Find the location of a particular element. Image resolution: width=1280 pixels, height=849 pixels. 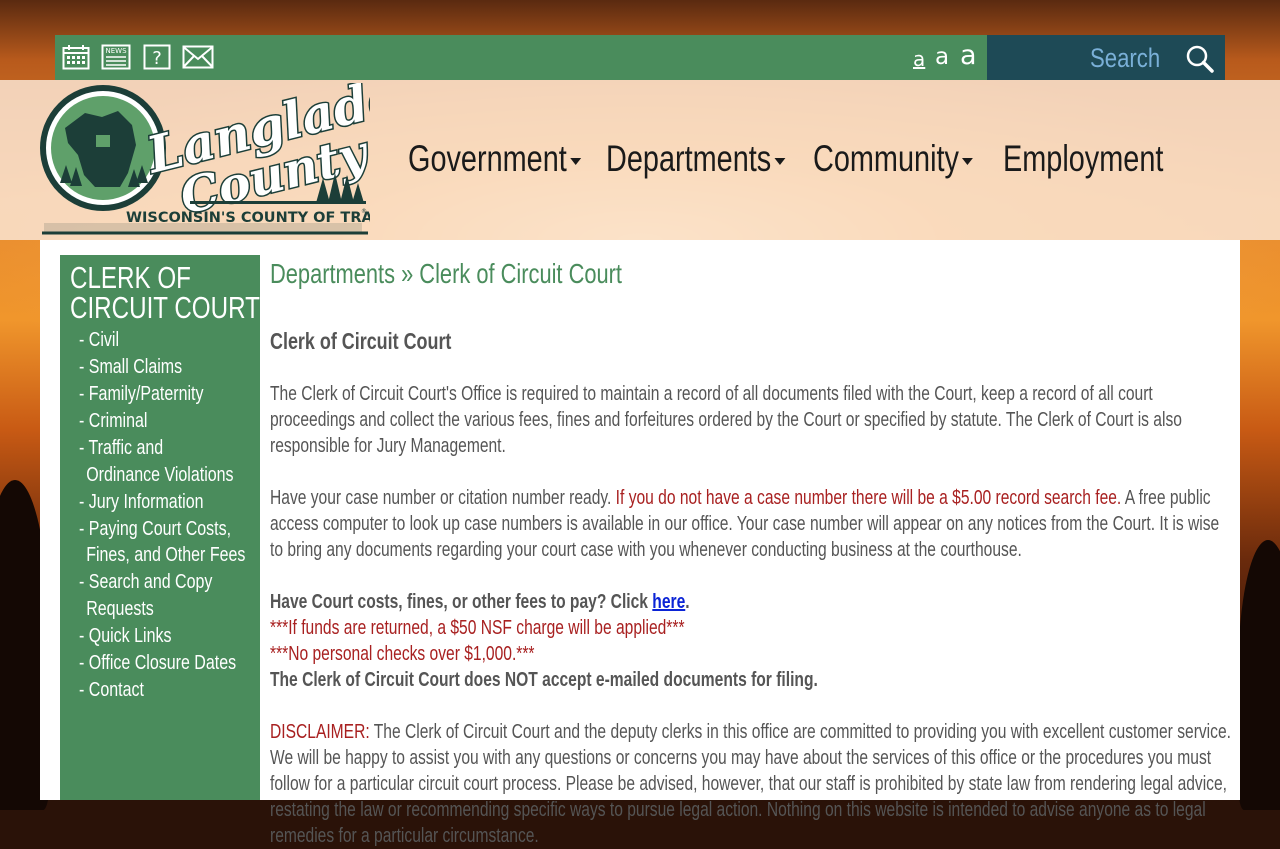

nav-community-label: Community is located at coordinates (886, 158).